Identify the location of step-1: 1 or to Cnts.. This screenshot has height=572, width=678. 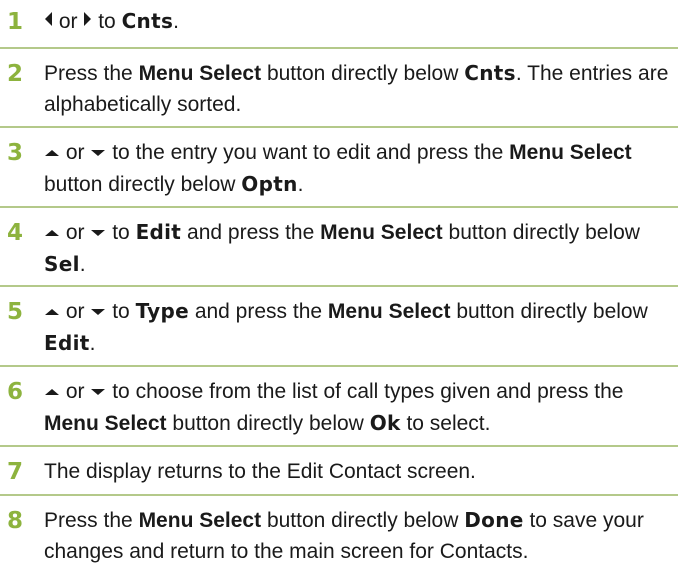
(339, 24).